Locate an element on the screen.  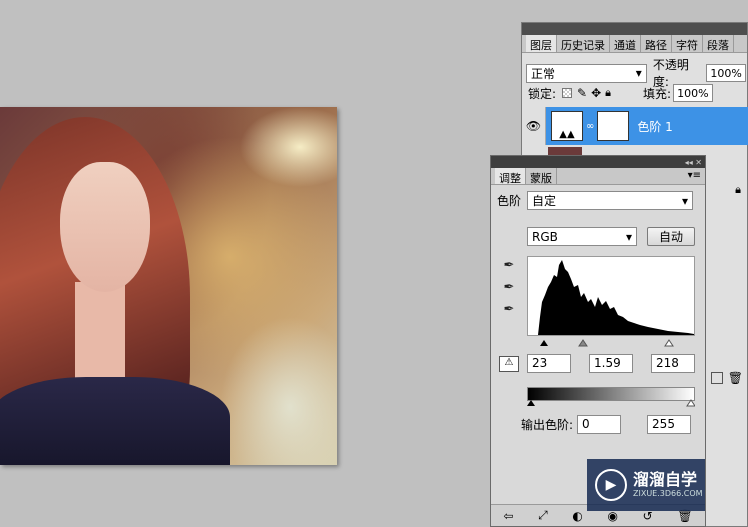
tab-masks: 蒙版 is located at coordinates (541, 176).